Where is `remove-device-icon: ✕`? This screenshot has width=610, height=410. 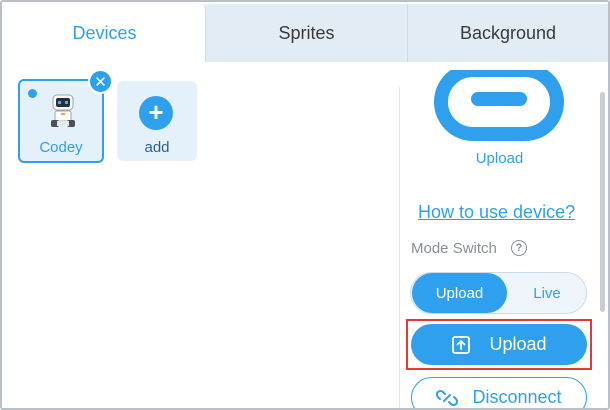
remove-device-icon: ✕ is located at coordinates (100, 81).